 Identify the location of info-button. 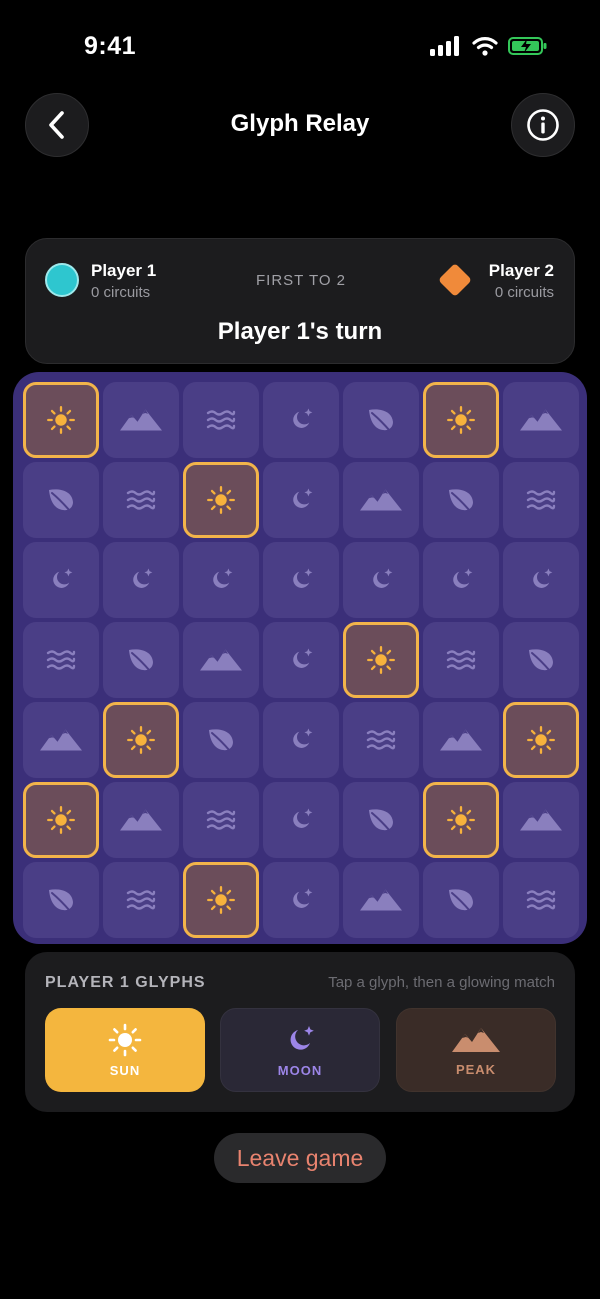
(543, 125).